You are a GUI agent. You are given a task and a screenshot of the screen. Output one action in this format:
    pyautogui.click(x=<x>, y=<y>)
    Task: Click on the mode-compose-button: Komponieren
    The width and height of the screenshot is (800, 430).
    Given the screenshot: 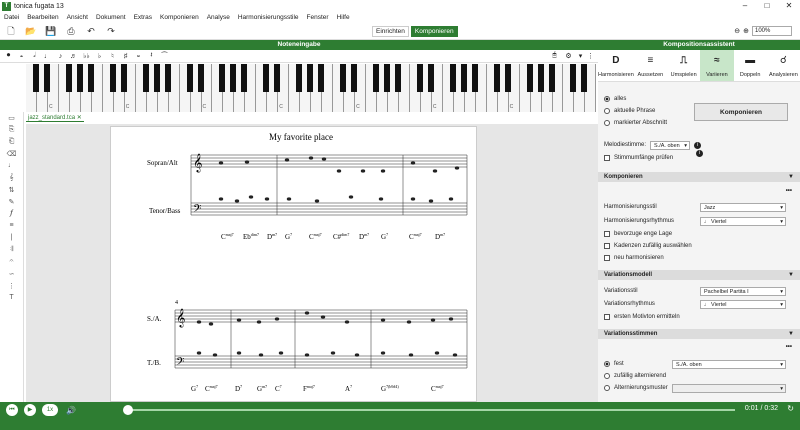 What is the action you would take?
    pyautogui.click(x=434, y=31)
    